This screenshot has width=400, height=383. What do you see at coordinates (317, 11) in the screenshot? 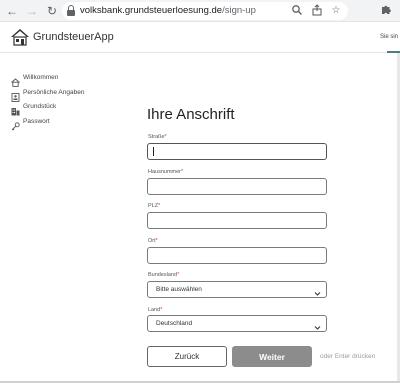
I see `share-icon` at bounding box center [317, 11].